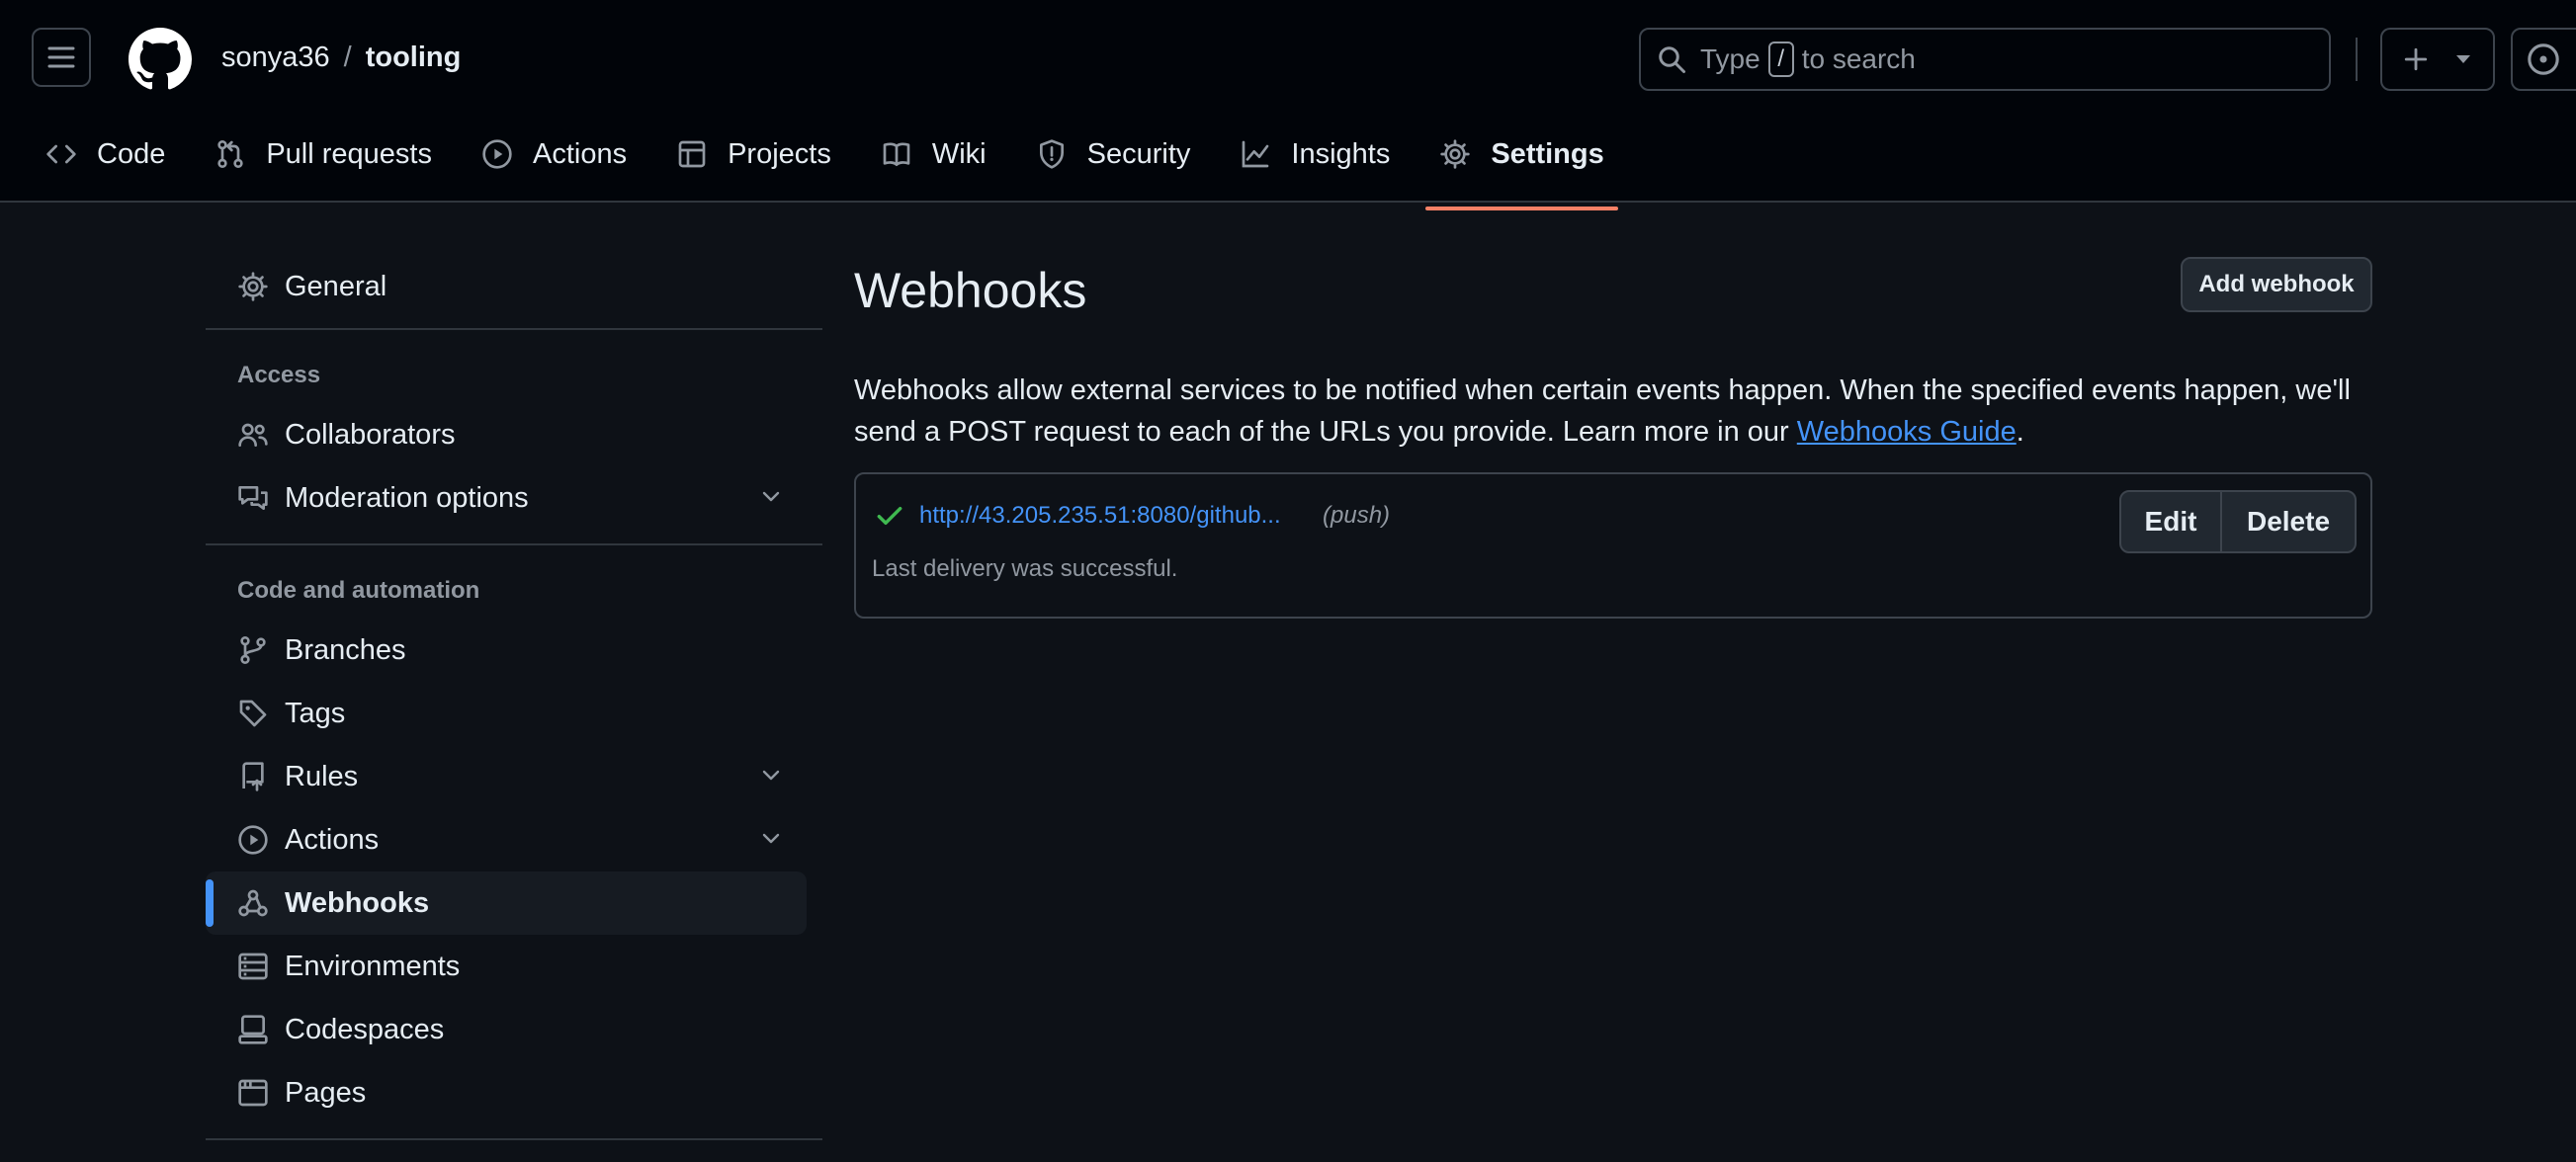 The width and height of the screenshot is (2576, 1162). Describe the element at coordinates (514, 1139) in the screenshot. I see `sidebar-divider` at that location.